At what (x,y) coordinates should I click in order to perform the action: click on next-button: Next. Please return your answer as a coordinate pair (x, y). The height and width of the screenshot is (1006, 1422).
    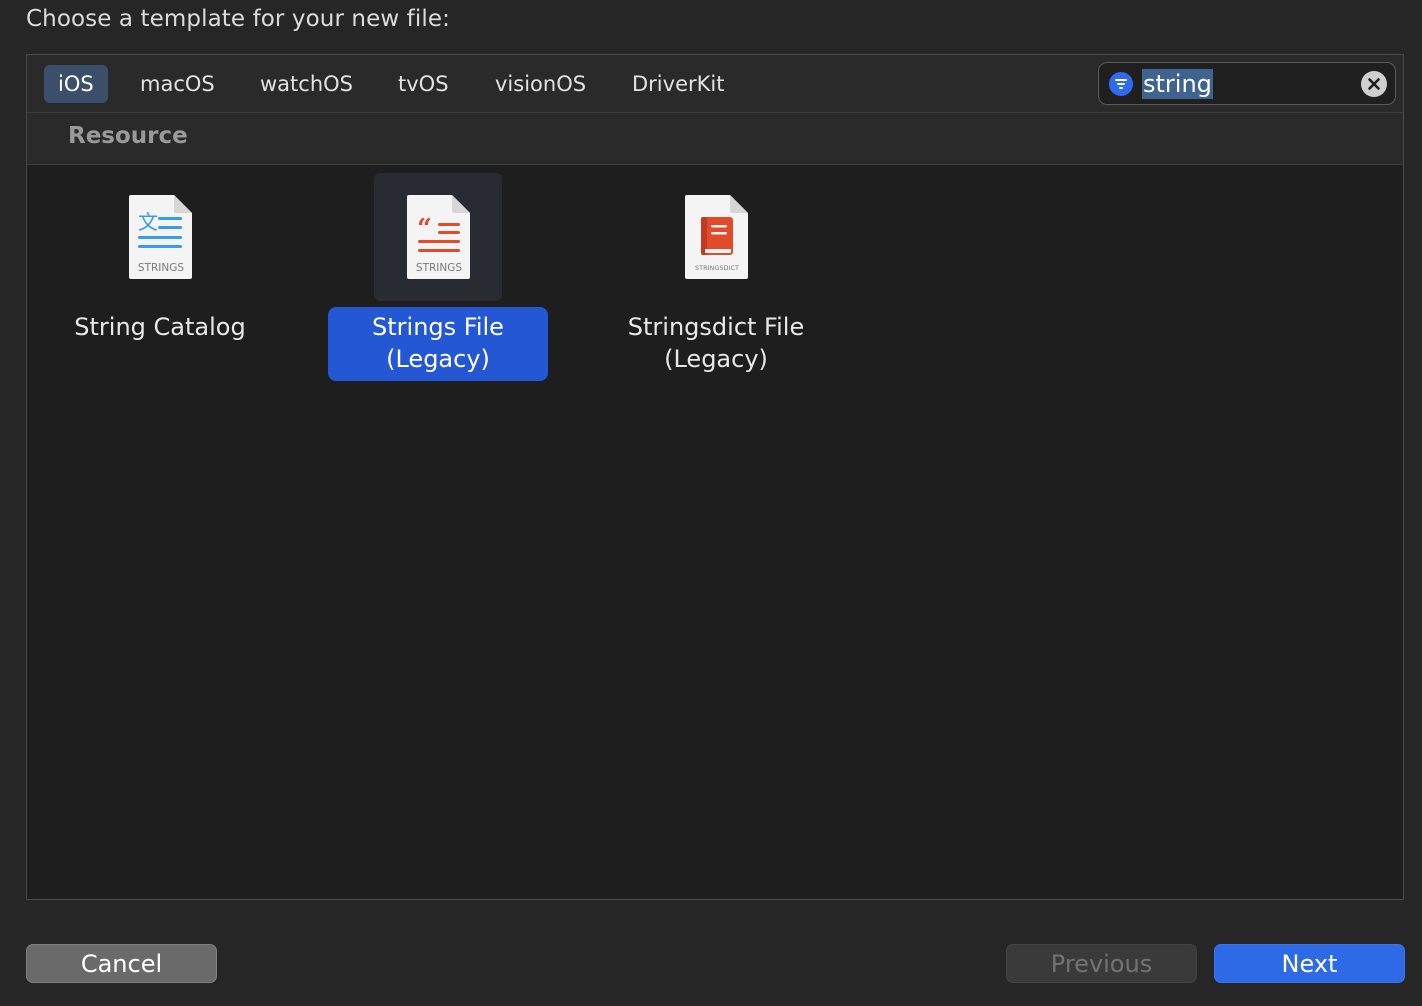
    Looking at the image, I should click on (1309, 963).